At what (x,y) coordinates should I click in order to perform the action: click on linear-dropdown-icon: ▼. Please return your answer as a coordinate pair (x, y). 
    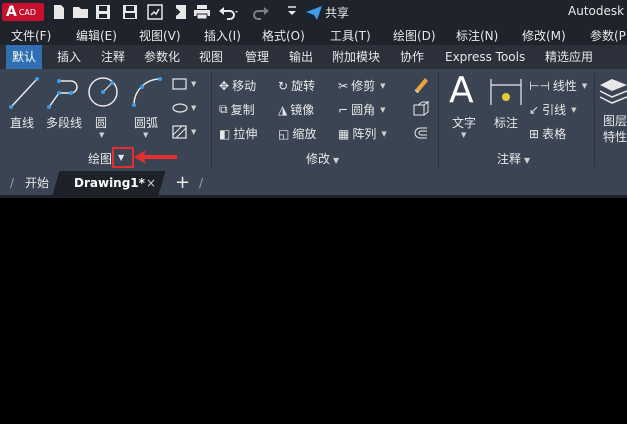
    Looking at the image, I should click on (584, 86).